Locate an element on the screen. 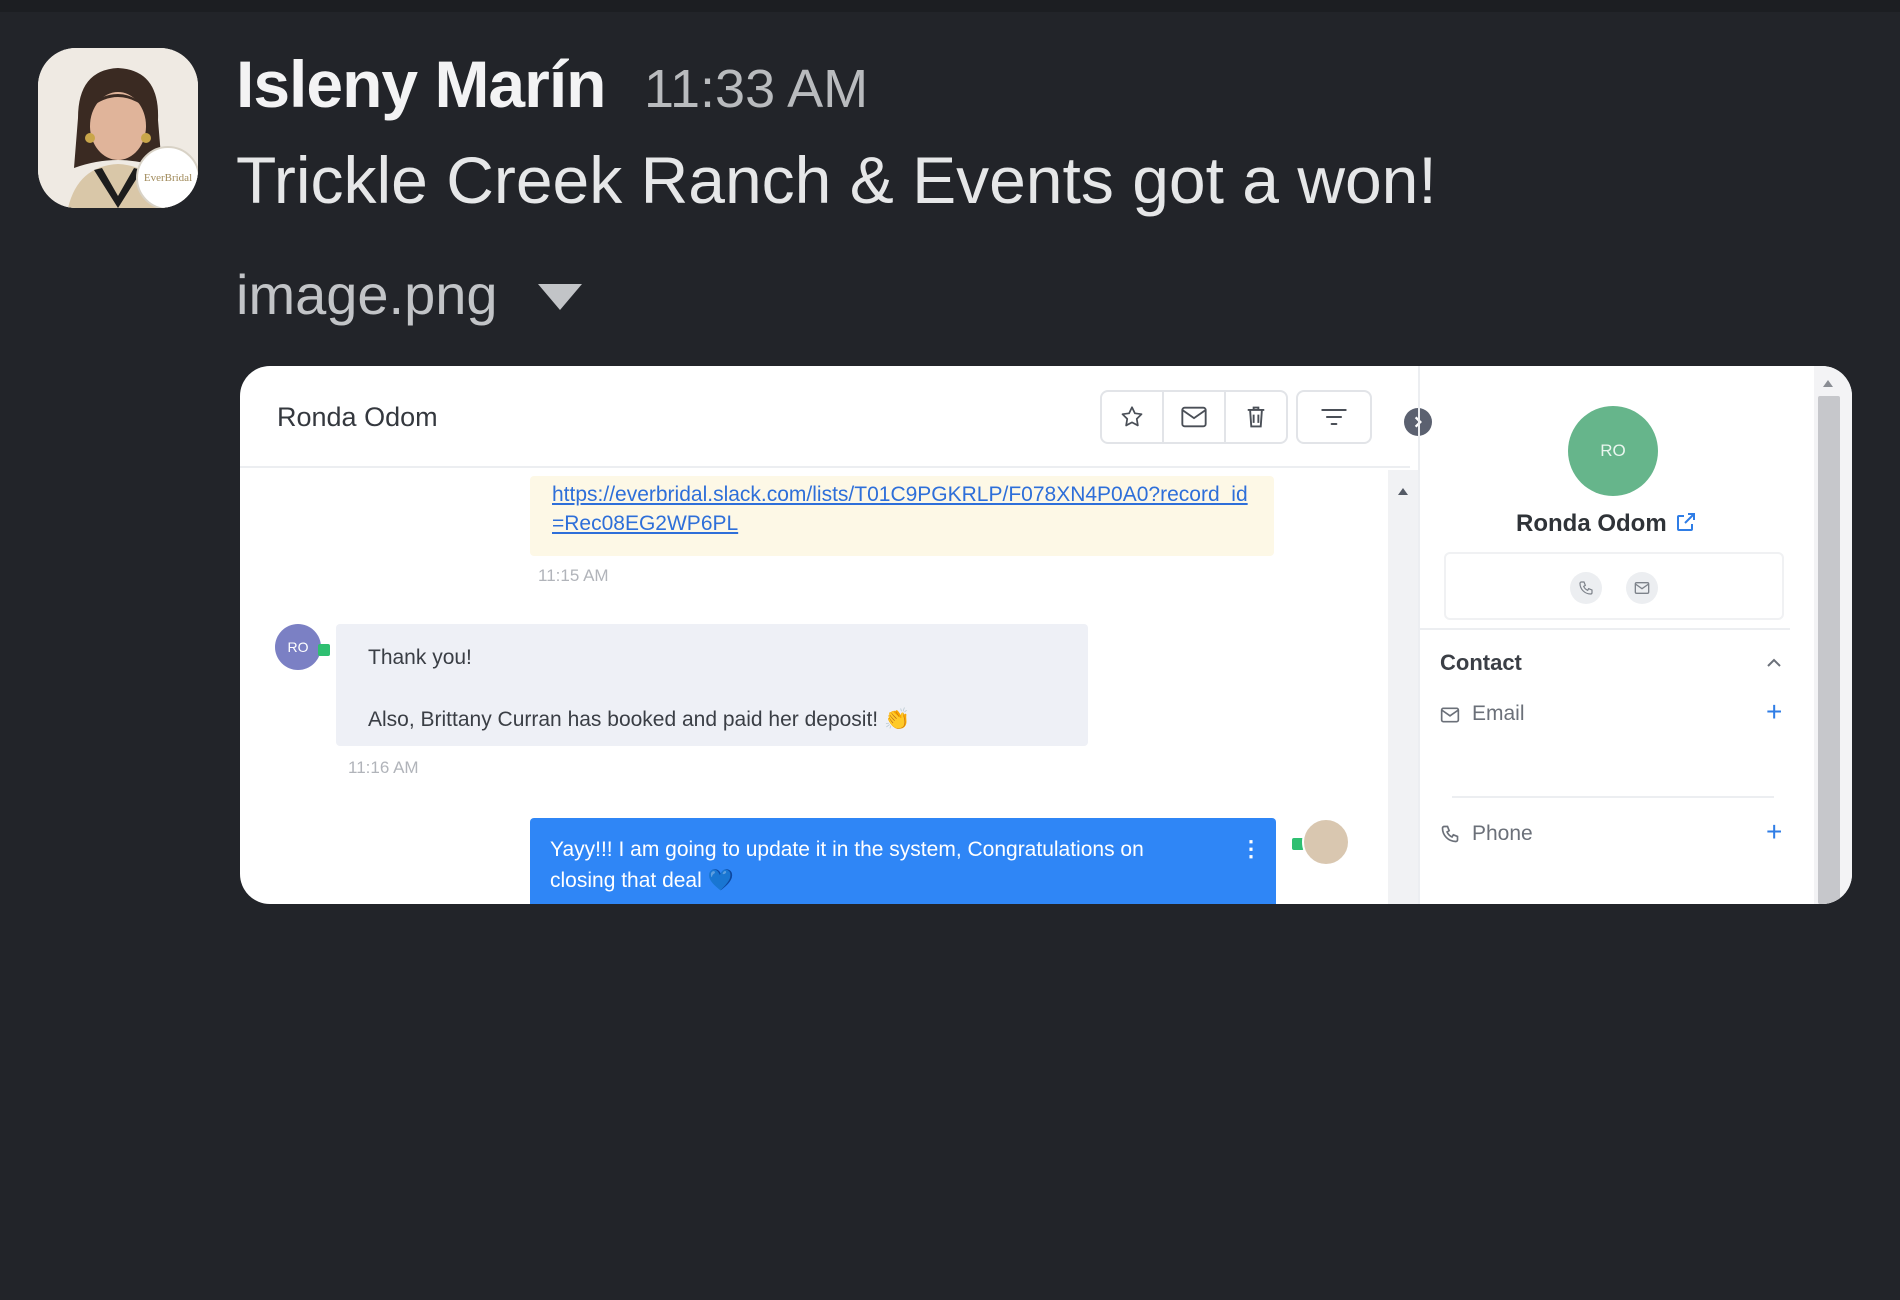  contact-avatar-small: RO is located at coordinates (298, 647).